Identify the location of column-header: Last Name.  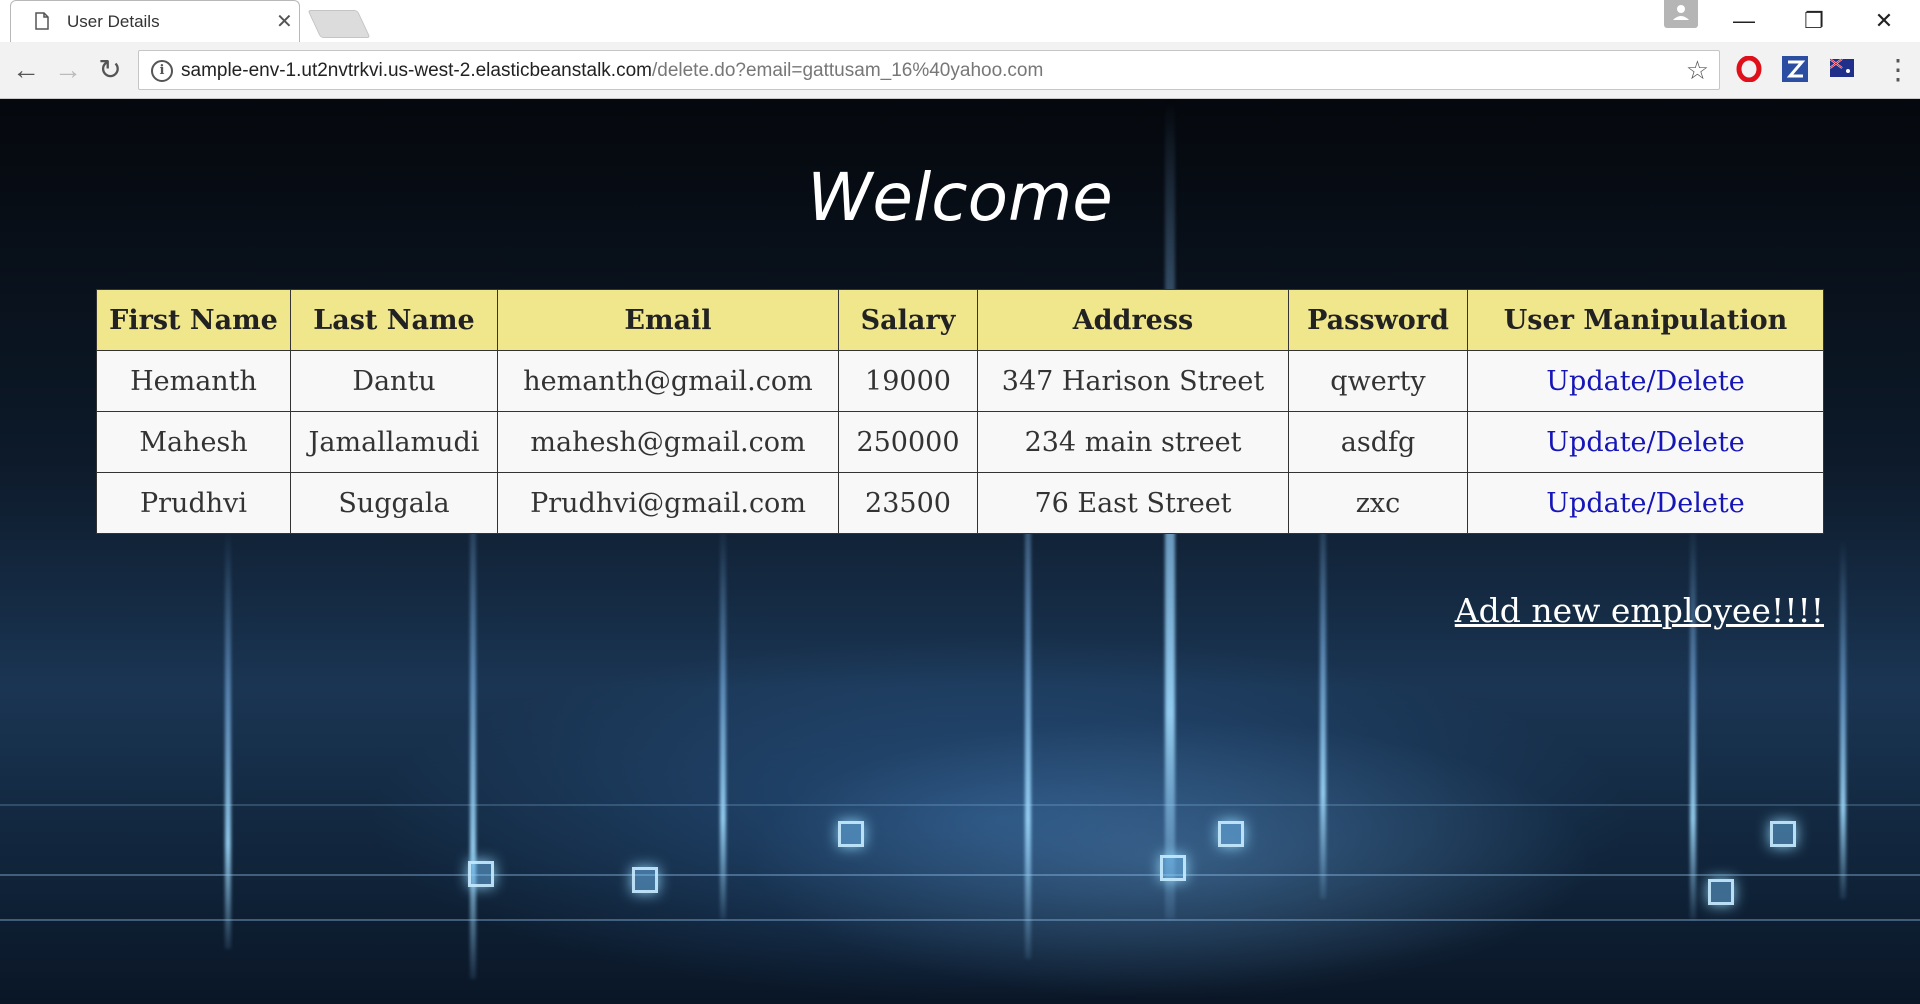
(394, 320).